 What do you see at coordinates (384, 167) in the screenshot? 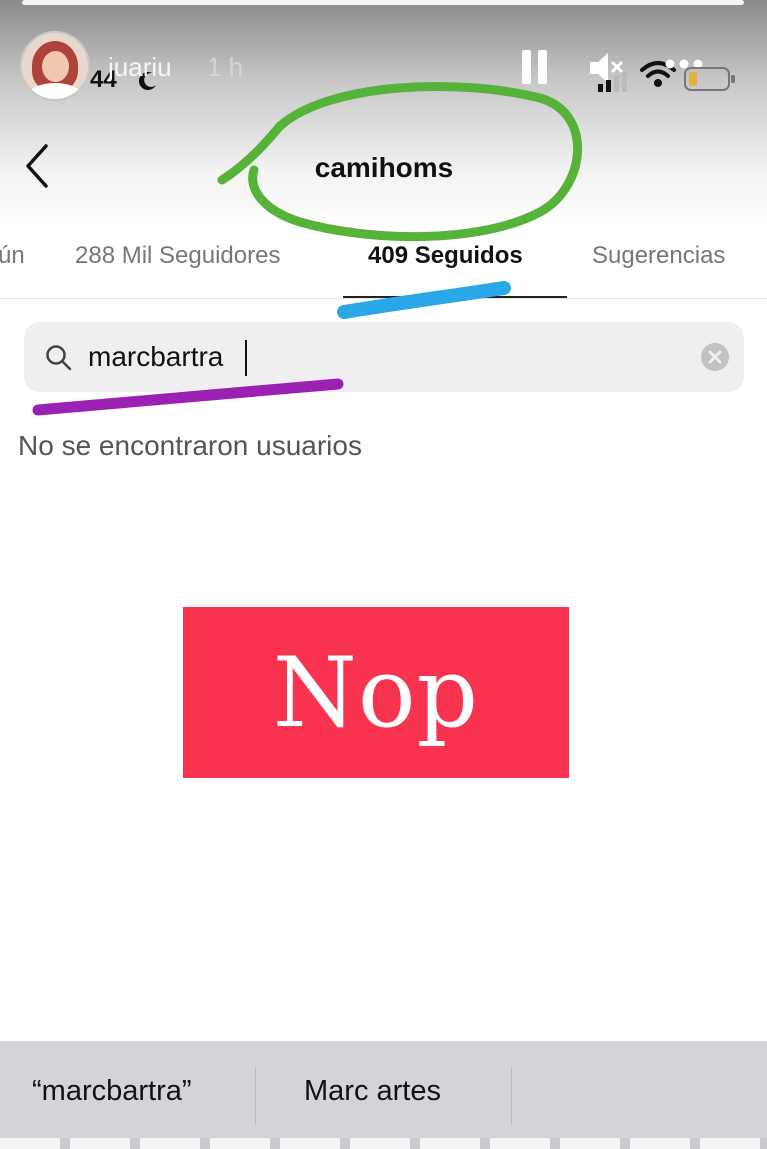
I see `page-title: camihoms` at bounding box center [384, 167].